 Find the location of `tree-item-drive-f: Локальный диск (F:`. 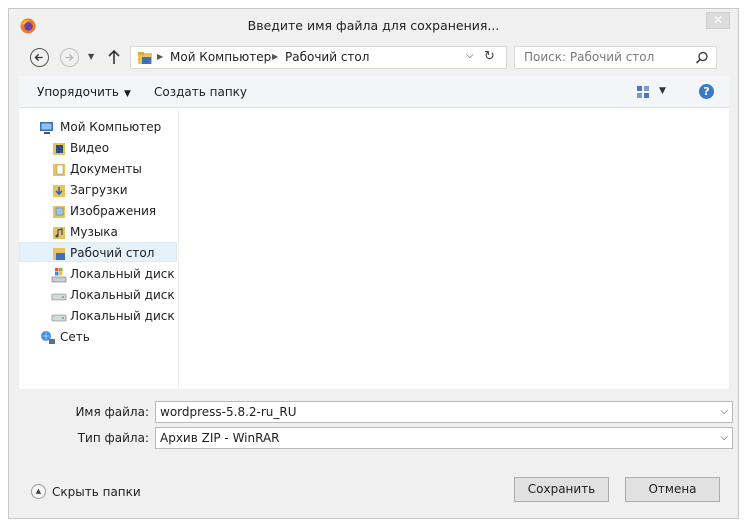

tree-item-drive-f: Локальный диск (F: is located at coordinates (106, 316).